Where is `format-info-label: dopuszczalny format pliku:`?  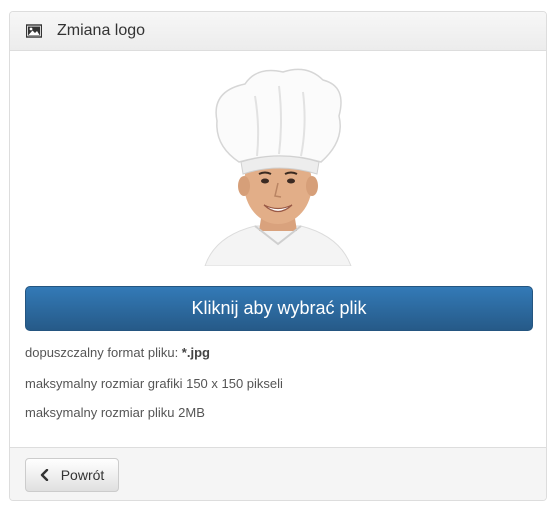
format-info-label: dopuszczalny format pliku: is located at coordinates (103, 352).